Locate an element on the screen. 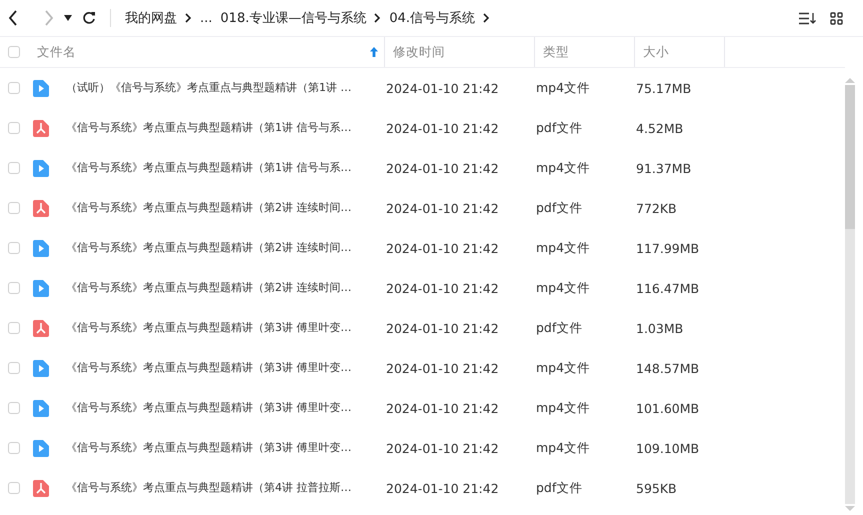 The height and width of the screenshot is (515, 863). file-size: 595KB is located at coordinates (657, 488).